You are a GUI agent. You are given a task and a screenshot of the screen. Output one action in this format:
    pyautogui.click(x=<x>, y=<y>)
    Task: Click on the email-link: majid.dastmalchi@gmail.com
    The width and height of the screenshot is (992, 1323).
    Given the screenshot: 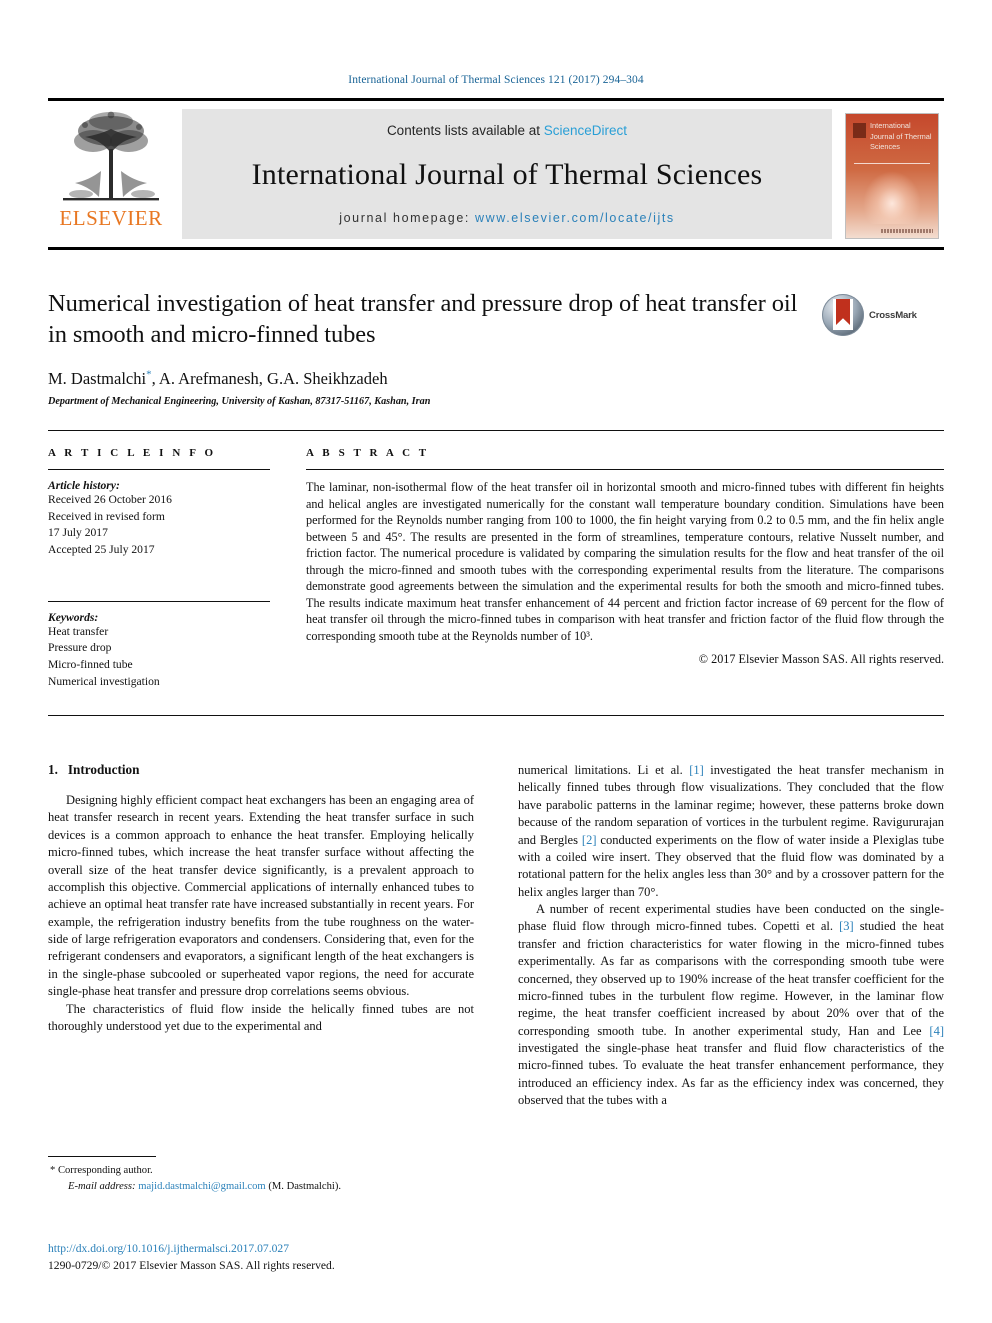 What is the action you would take?
    pyautogui.click(x=201, y=1186)
    